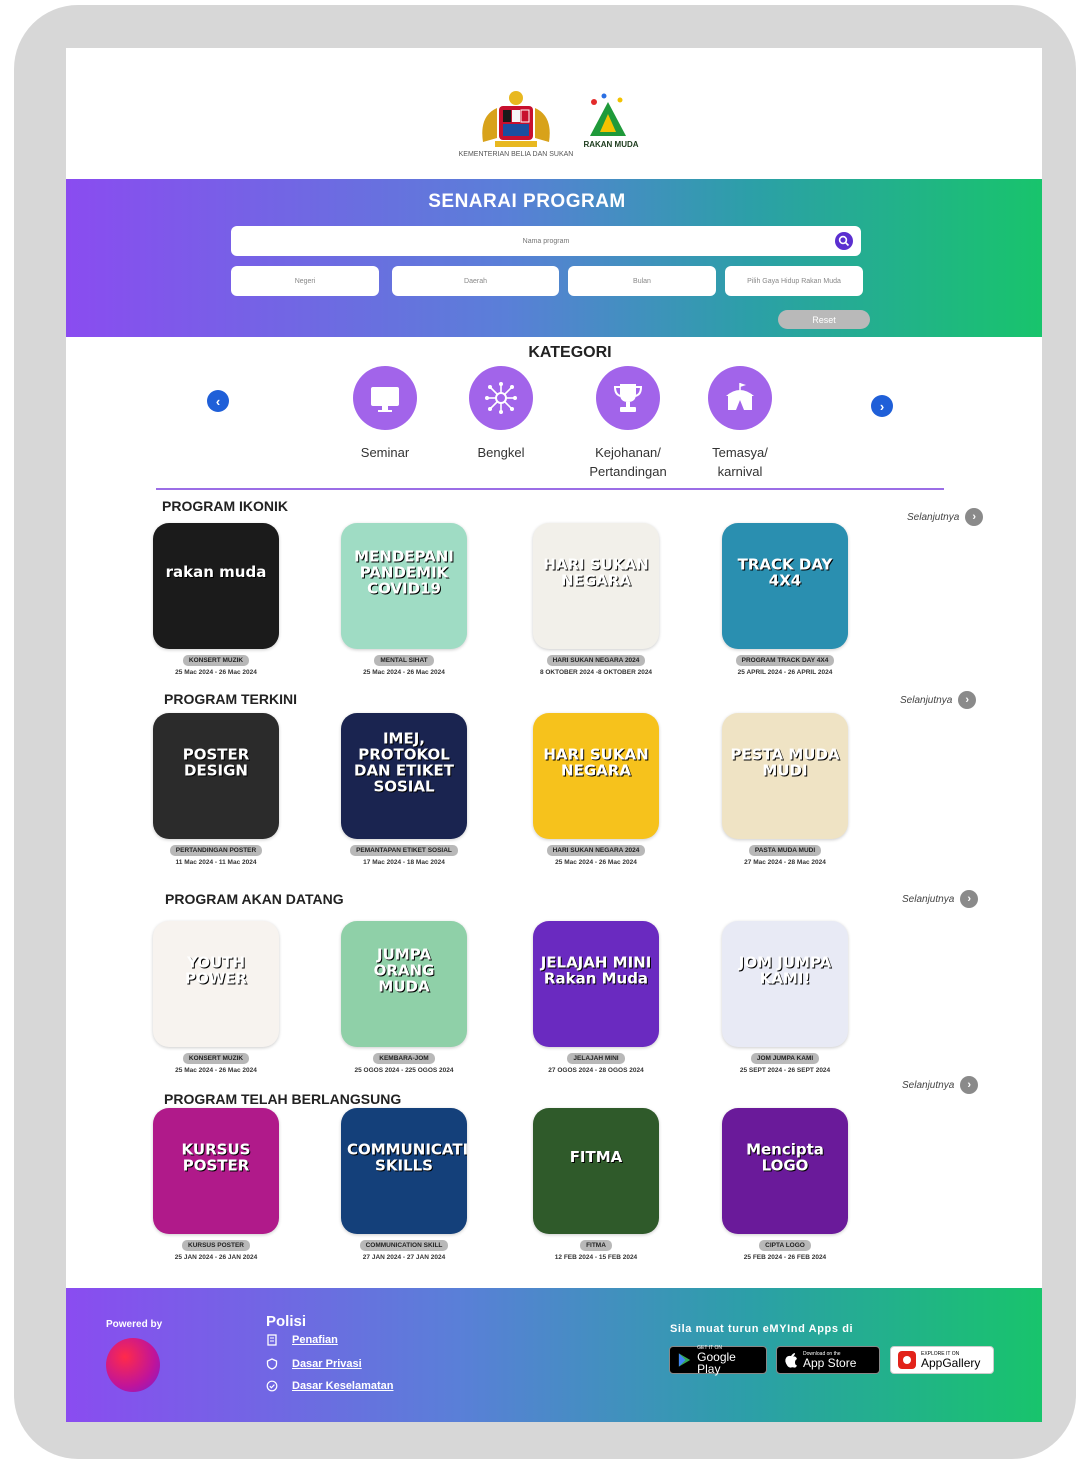  I want to click on polisi-title: Polisi, so click(286, 1321).